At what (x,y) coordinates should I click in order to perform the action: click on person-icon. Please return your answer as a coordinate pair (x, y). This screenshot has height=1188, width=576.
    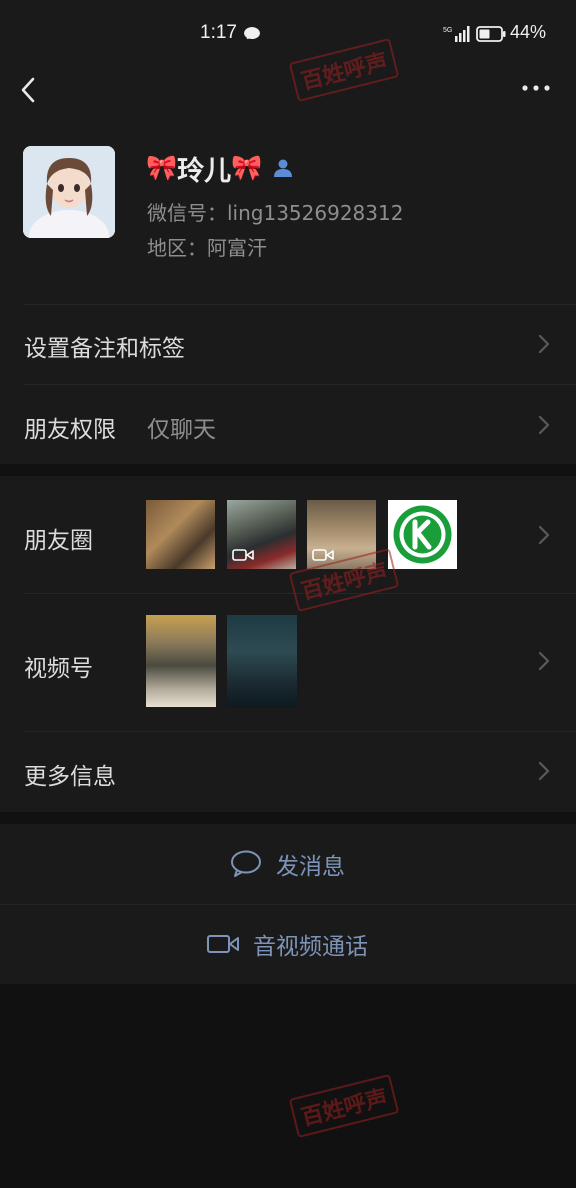
    Looking at the image, I should click on (283, 168).